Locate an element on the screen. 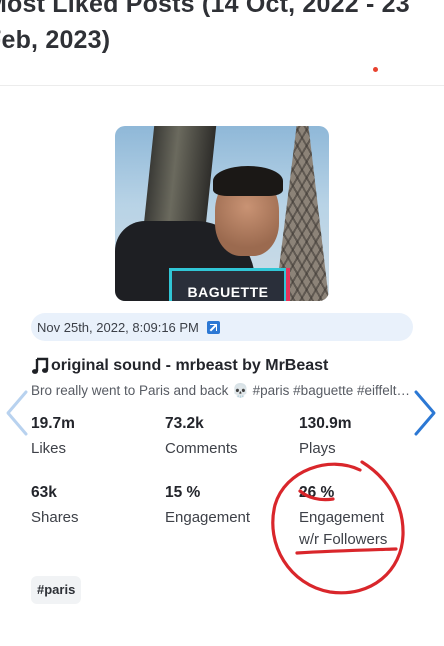  sound-row: original sound - mrbeast by MrBeast is located at coordinates (179, 366).